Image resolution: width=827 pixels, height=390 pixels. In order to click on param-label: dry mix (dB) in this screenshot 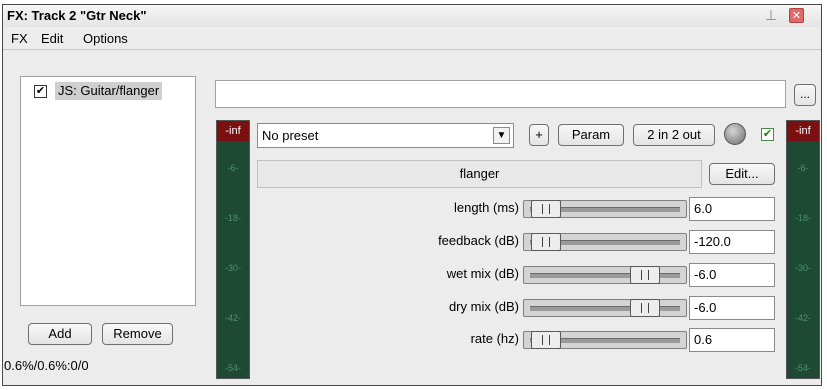, I will do `click(483, 306)`.